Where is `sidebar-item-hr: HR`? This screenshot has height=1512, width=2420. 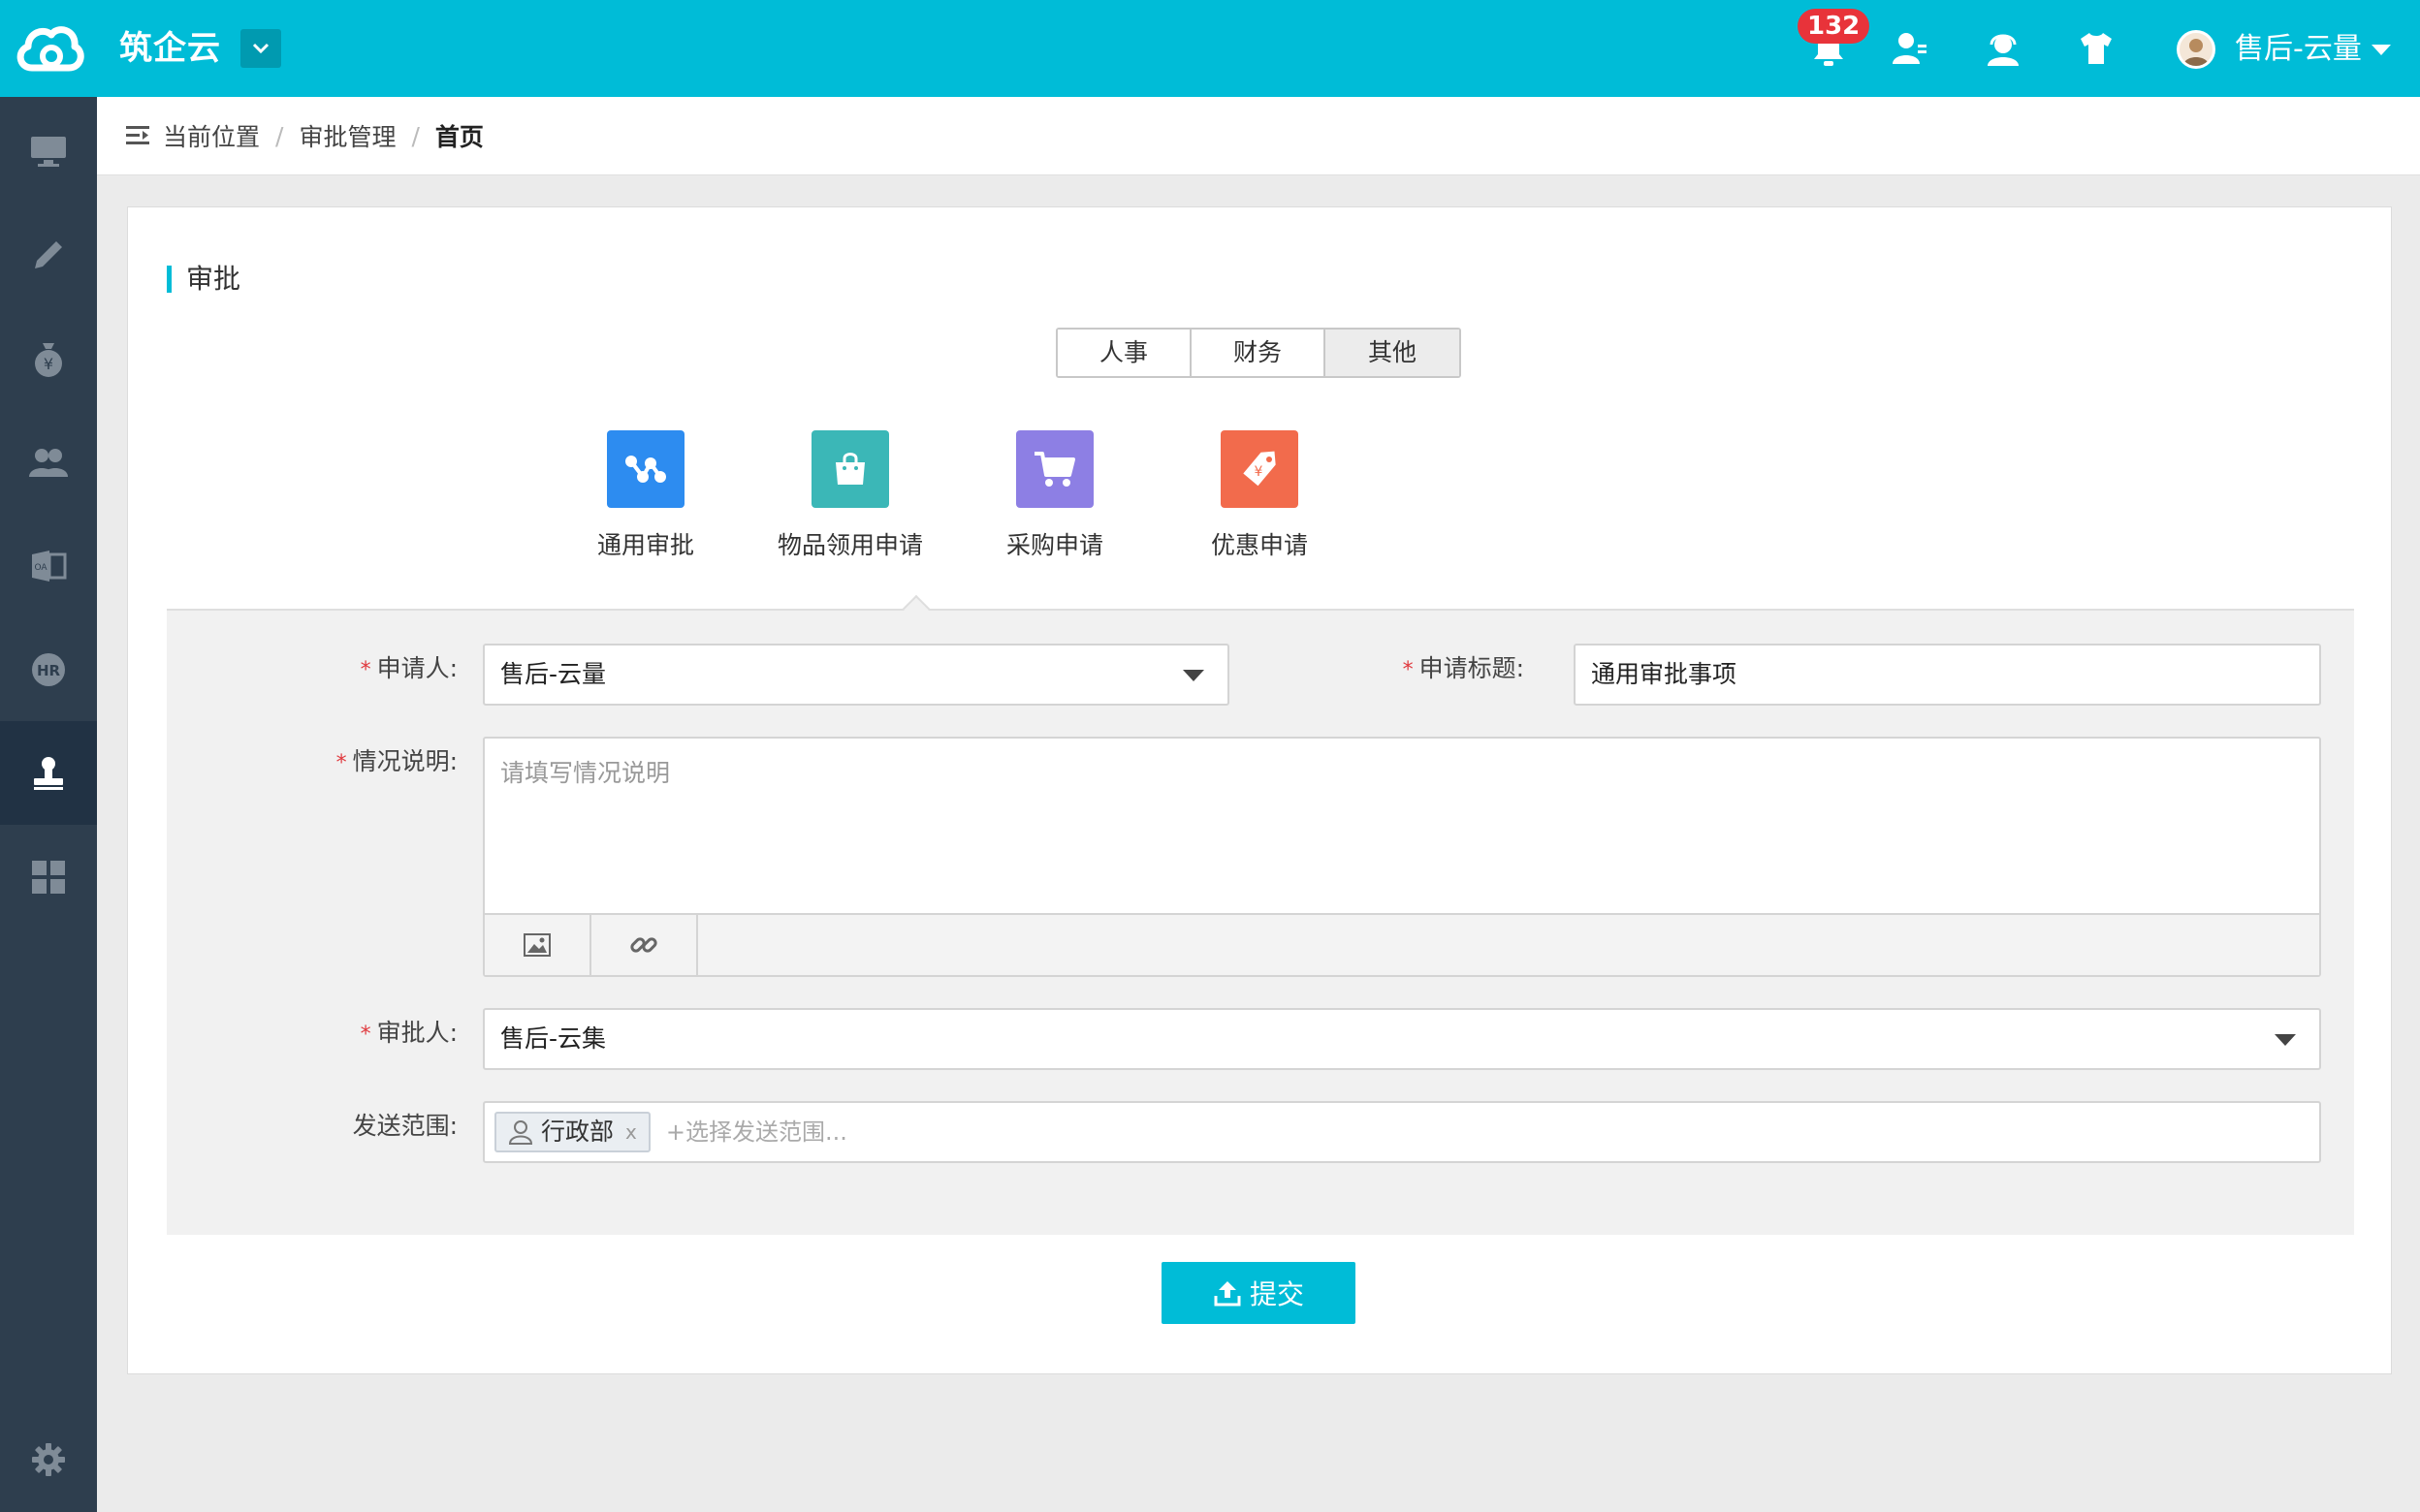
sidebar-item-hr: HR is located at coordinates (48, 669).